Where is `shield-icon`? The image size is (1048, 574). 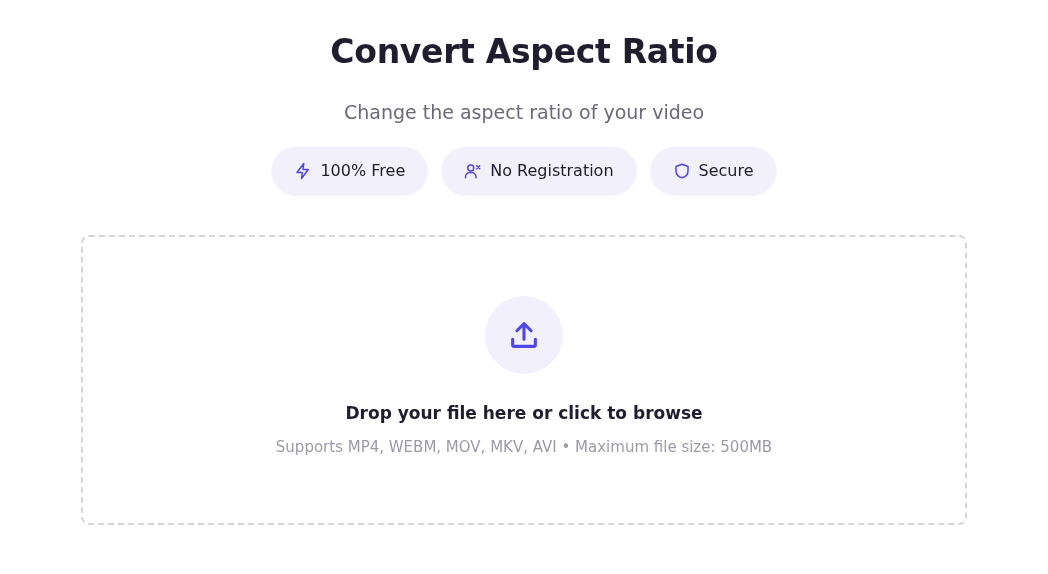 shield-icon is located at coordinates (681, 170).